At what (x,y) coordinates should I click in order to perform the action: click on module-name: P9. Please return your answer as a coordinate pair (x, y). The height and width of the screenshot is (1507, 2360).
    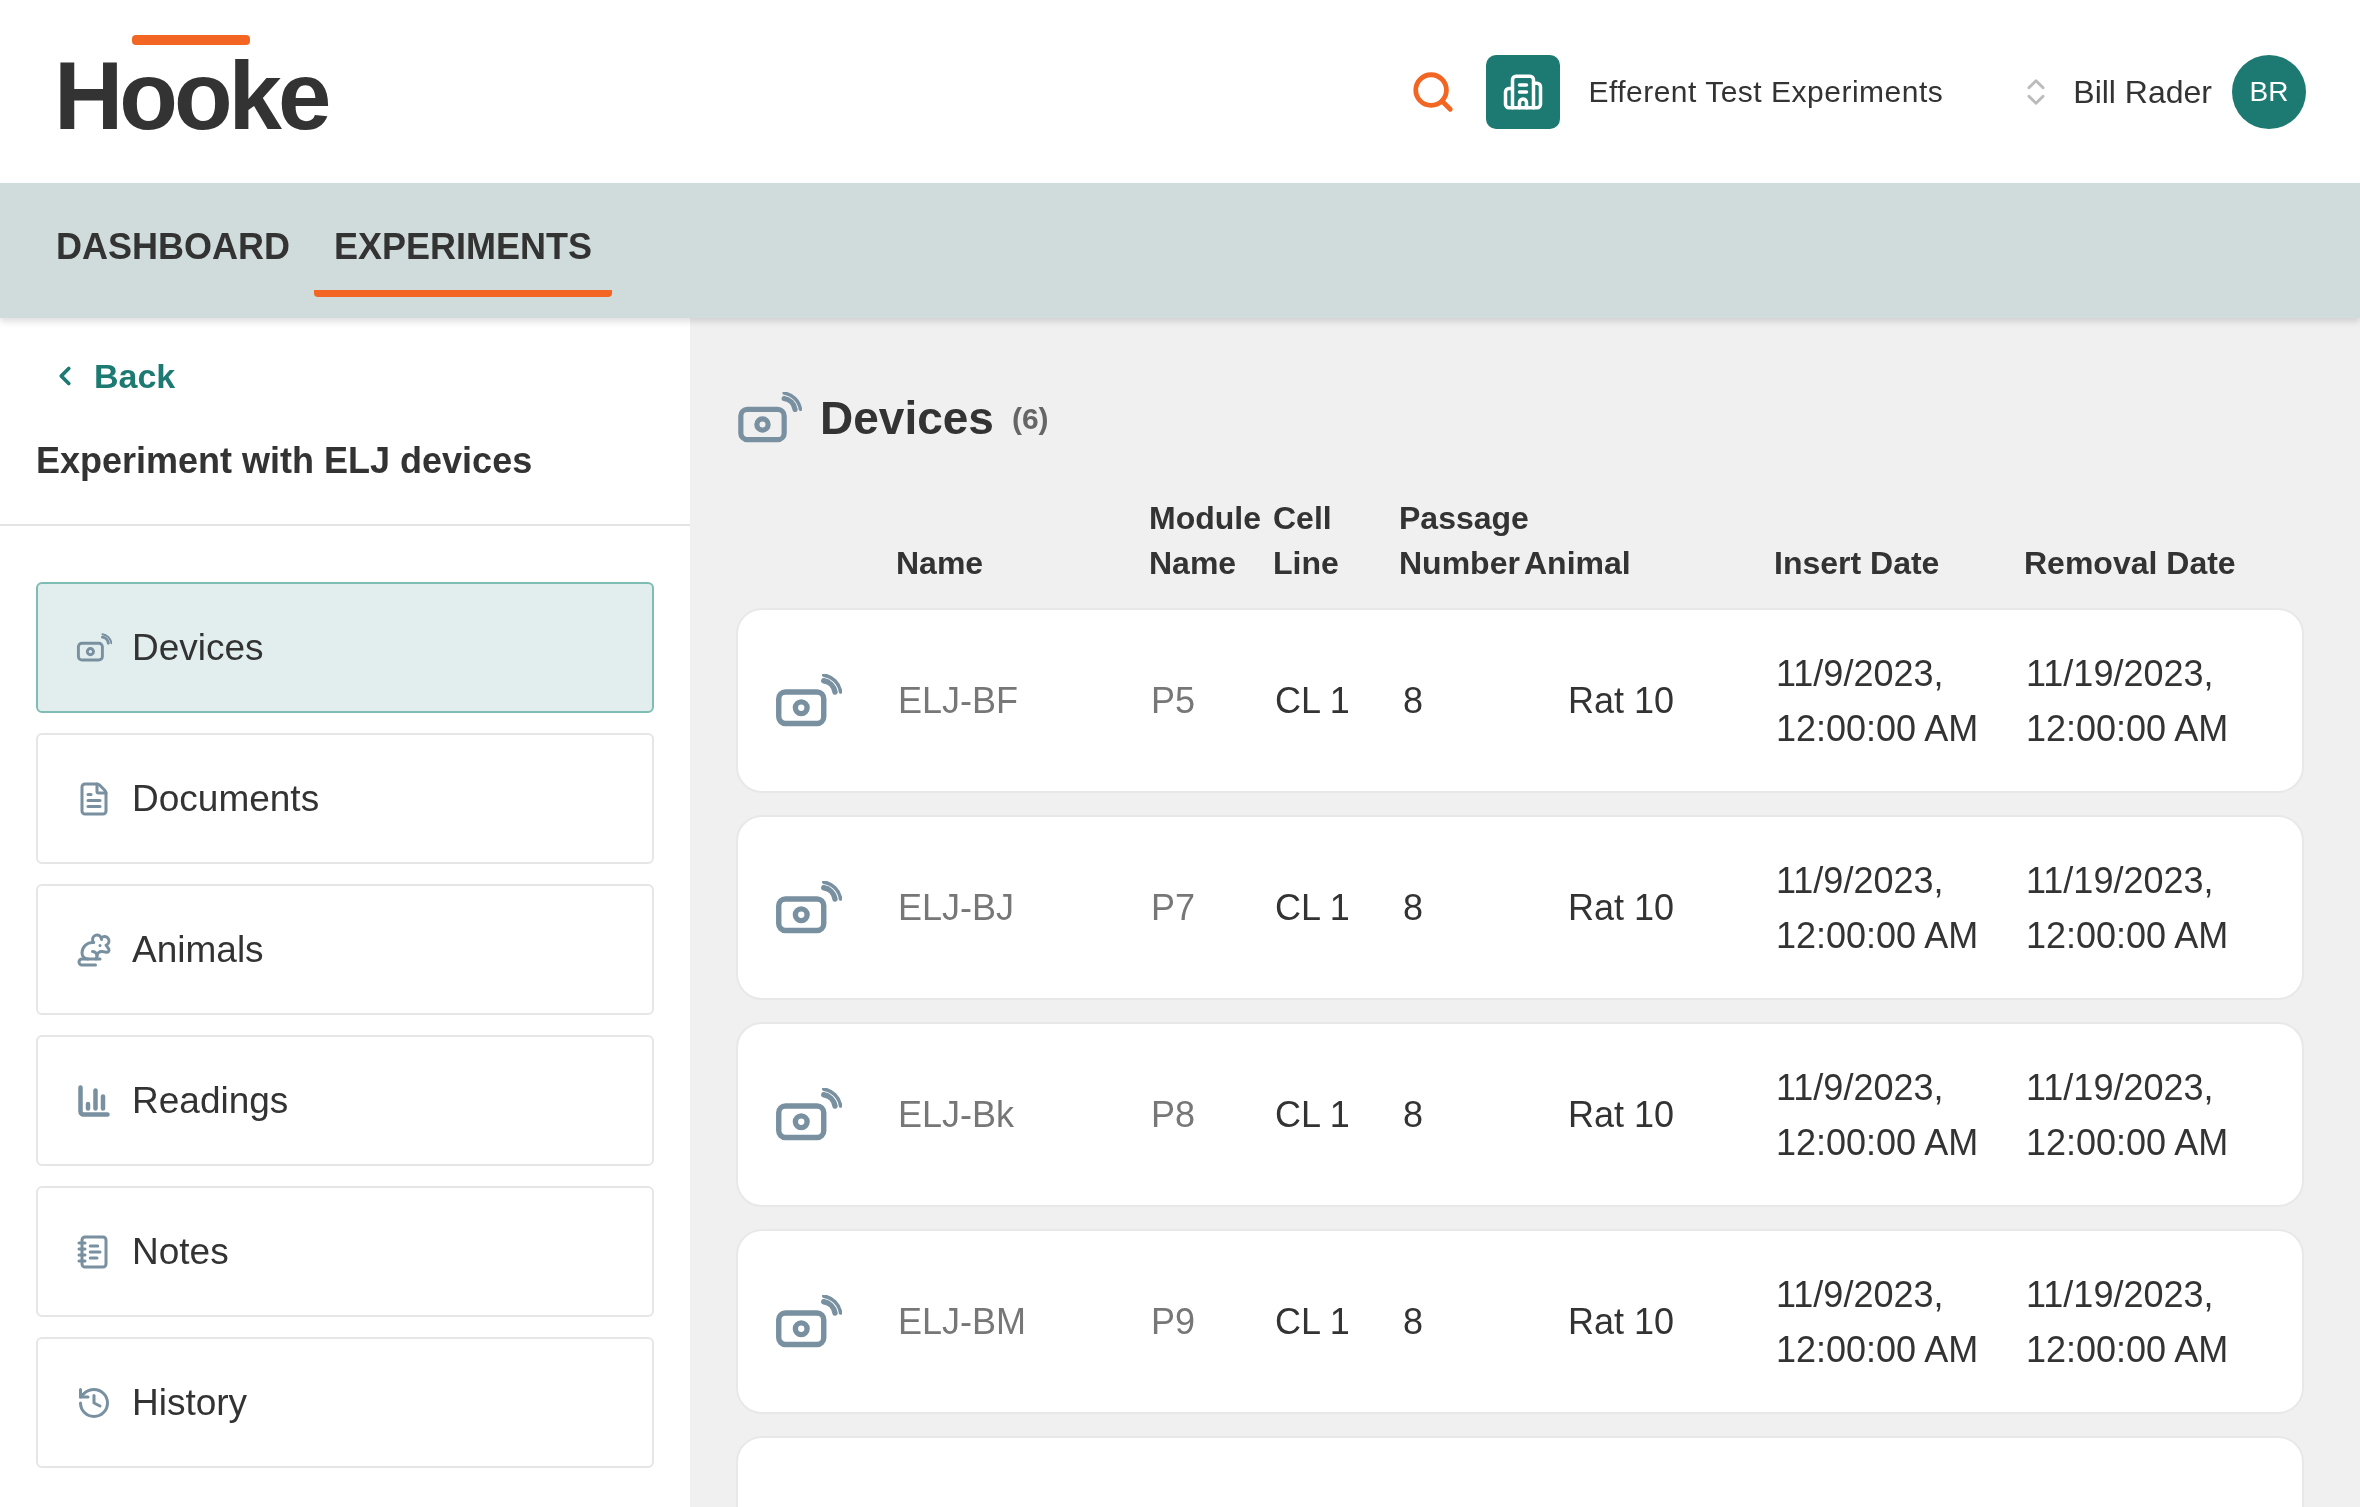
    Looking at the image, I should click on (1174, 1321).